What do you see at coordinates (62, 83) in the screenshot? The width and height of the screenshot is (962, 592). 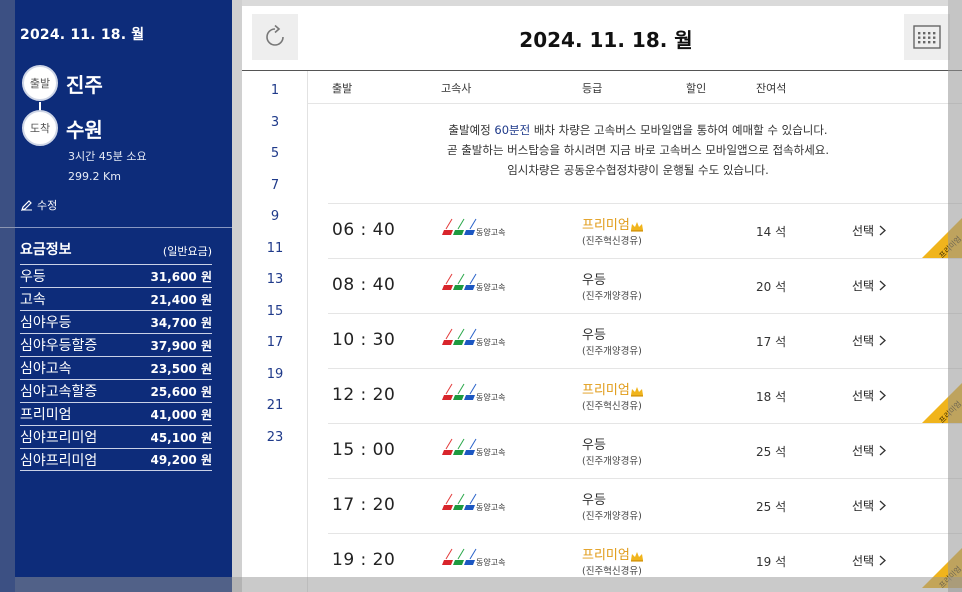 I see `departure-stop: 출발 진주` at bounding box center [62, 83].